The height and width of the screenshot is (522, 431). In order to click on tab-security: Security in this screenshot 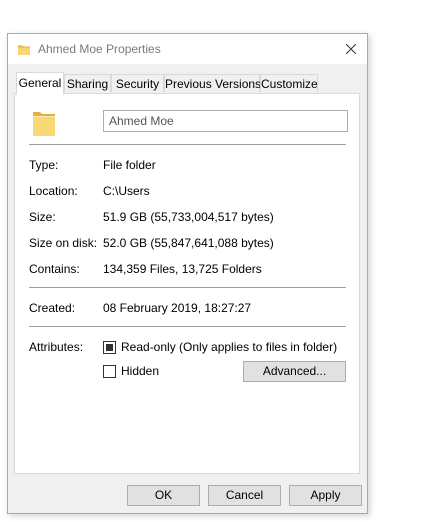, I will do `click(137, 83)`.